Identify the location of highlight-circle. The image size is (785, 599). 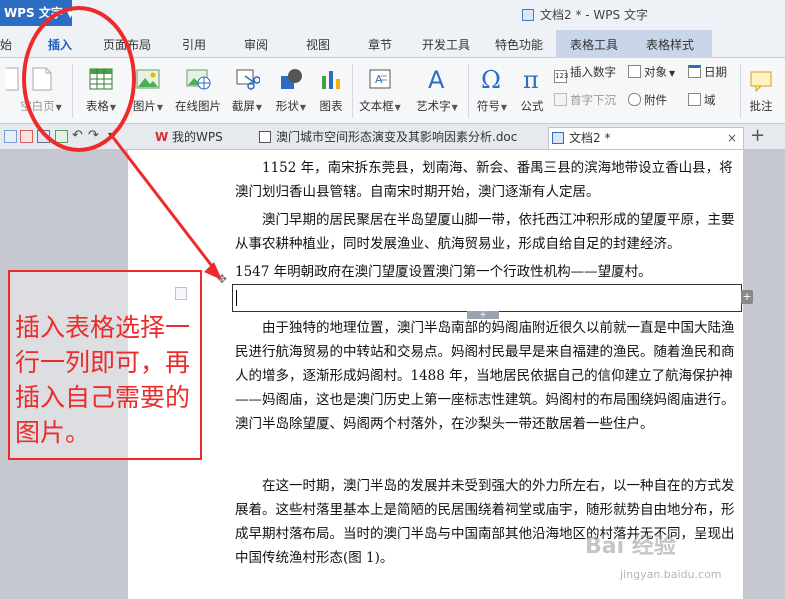
(79, 79).